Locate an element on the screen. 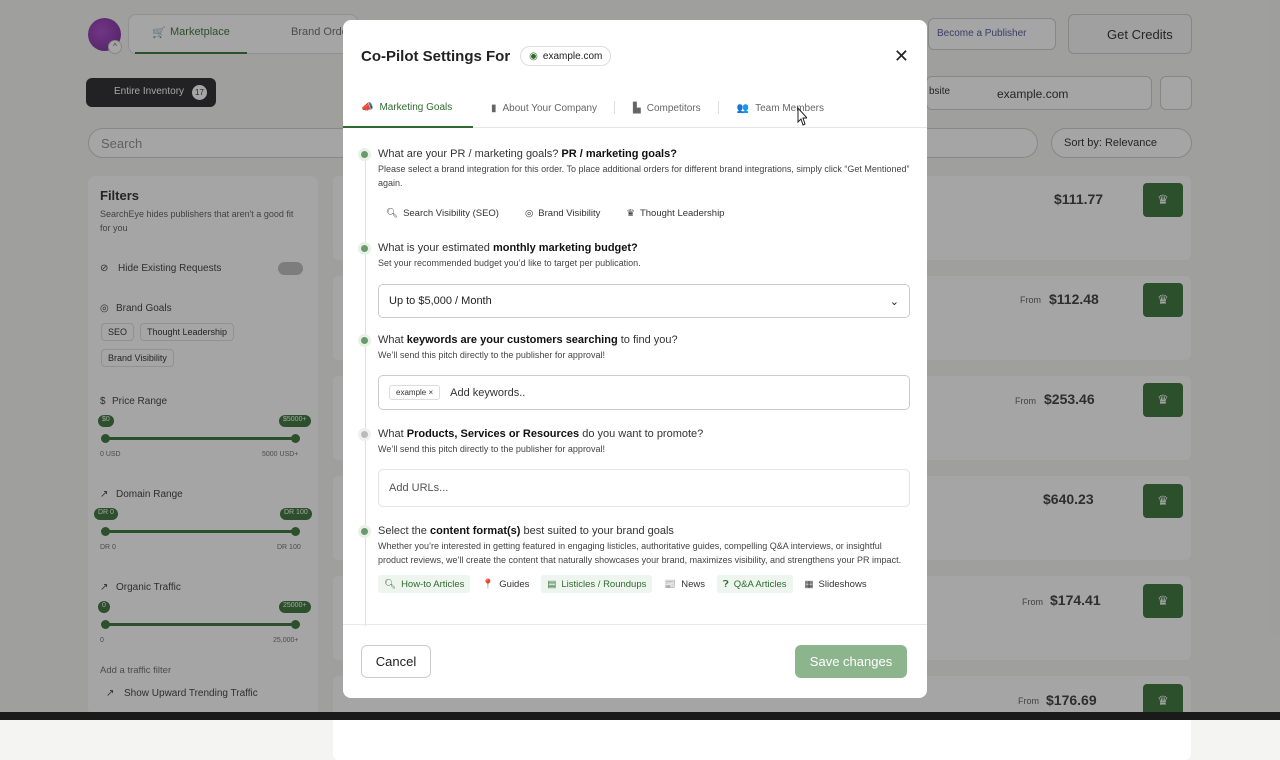 The width and height of the screenshot is (1280, 760). question-bold: PR / marketing goals? is located at coordinates (619, 154).